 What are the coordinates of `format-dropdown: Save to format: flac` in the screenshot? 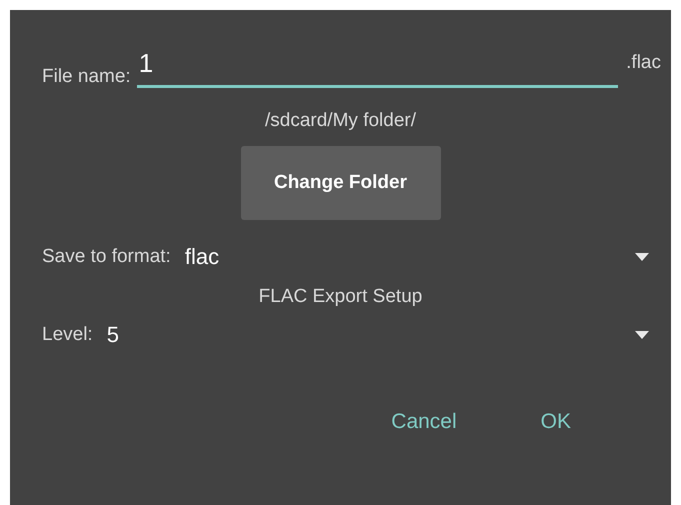 It's located at (351, 257).